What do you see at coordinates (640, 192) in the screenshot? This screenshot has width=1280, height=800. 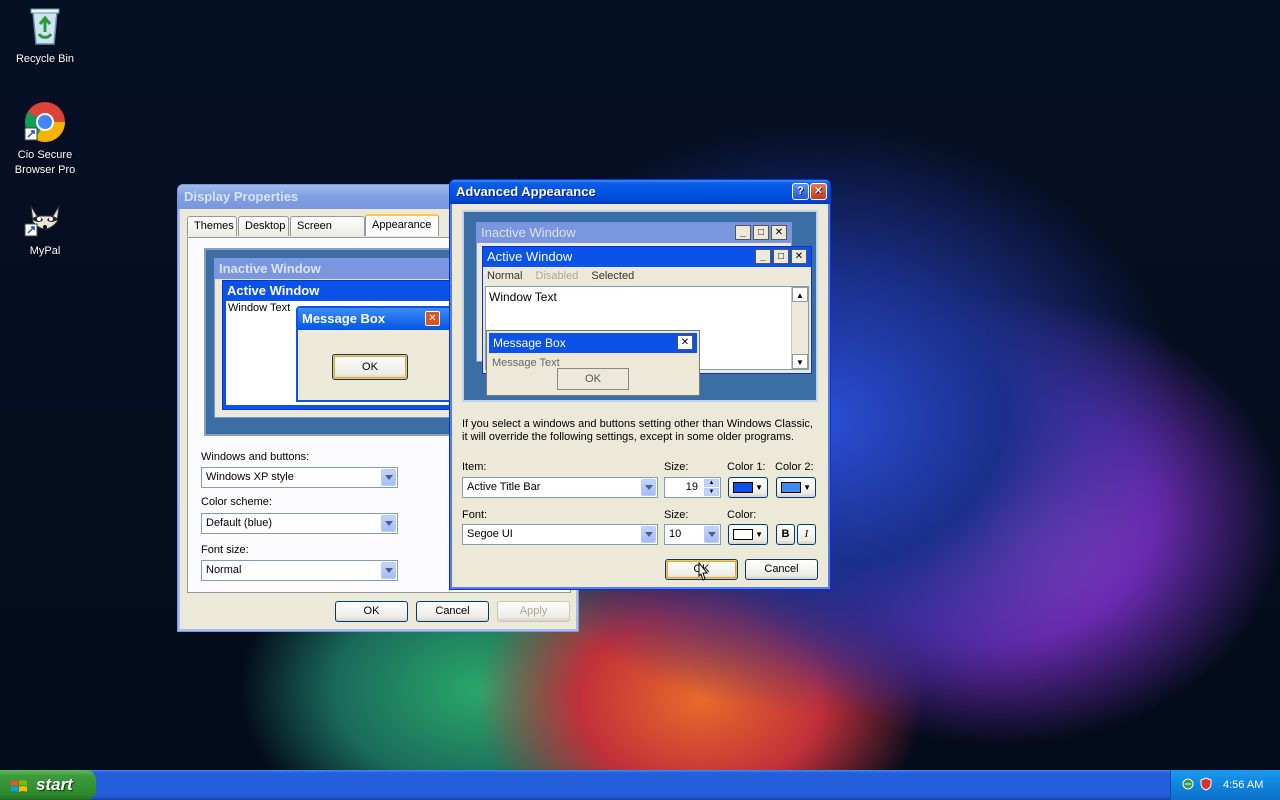 I see `advanced-appearance-titlebar: Advanced Appearance ? ✕` at bounding box center [640, 192].